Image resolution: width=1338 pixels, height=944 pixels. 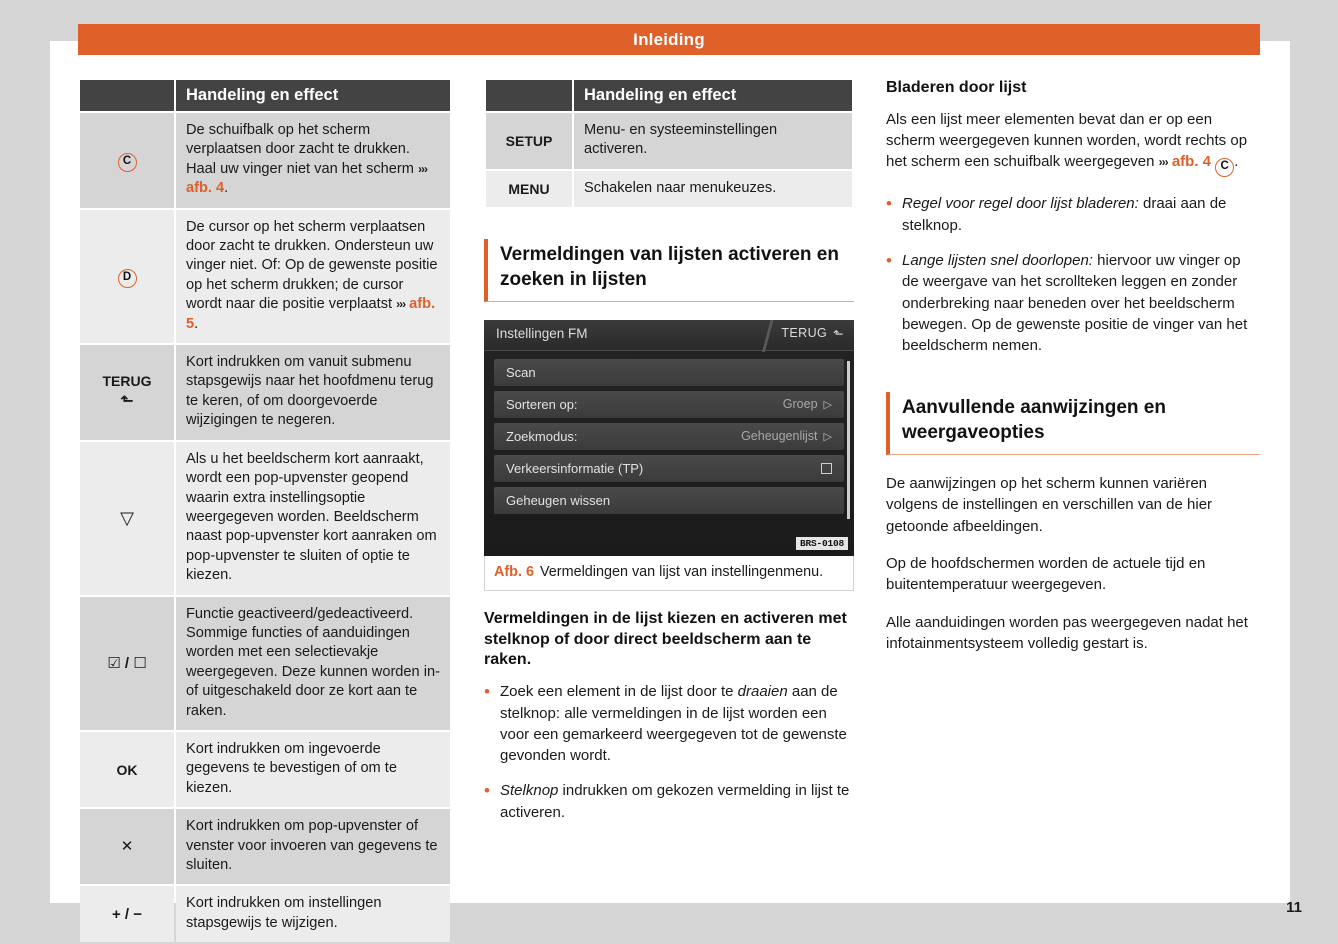 What do you see at coordinates (1294, 907) in the screenshot?
I see `page-number: 11` at bounding box center [1294, 907].